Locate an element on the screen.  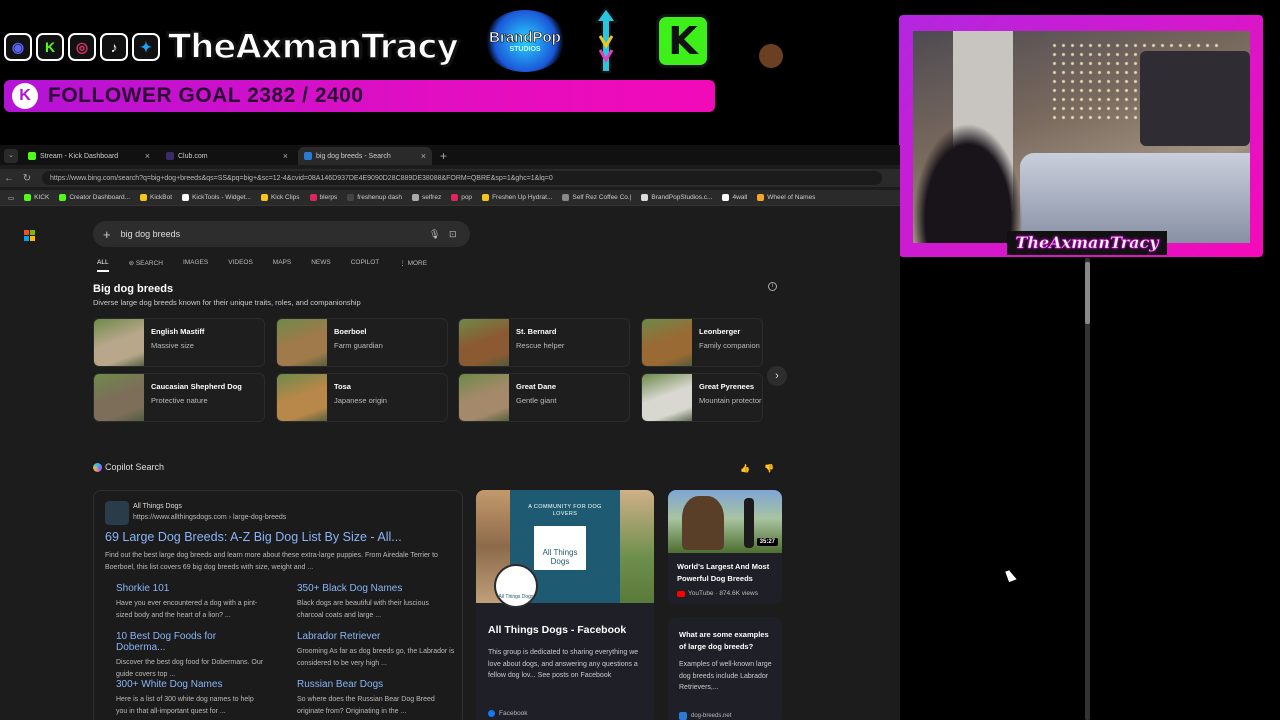
reload-icon: ↻ is located at coordinates (27, 178).